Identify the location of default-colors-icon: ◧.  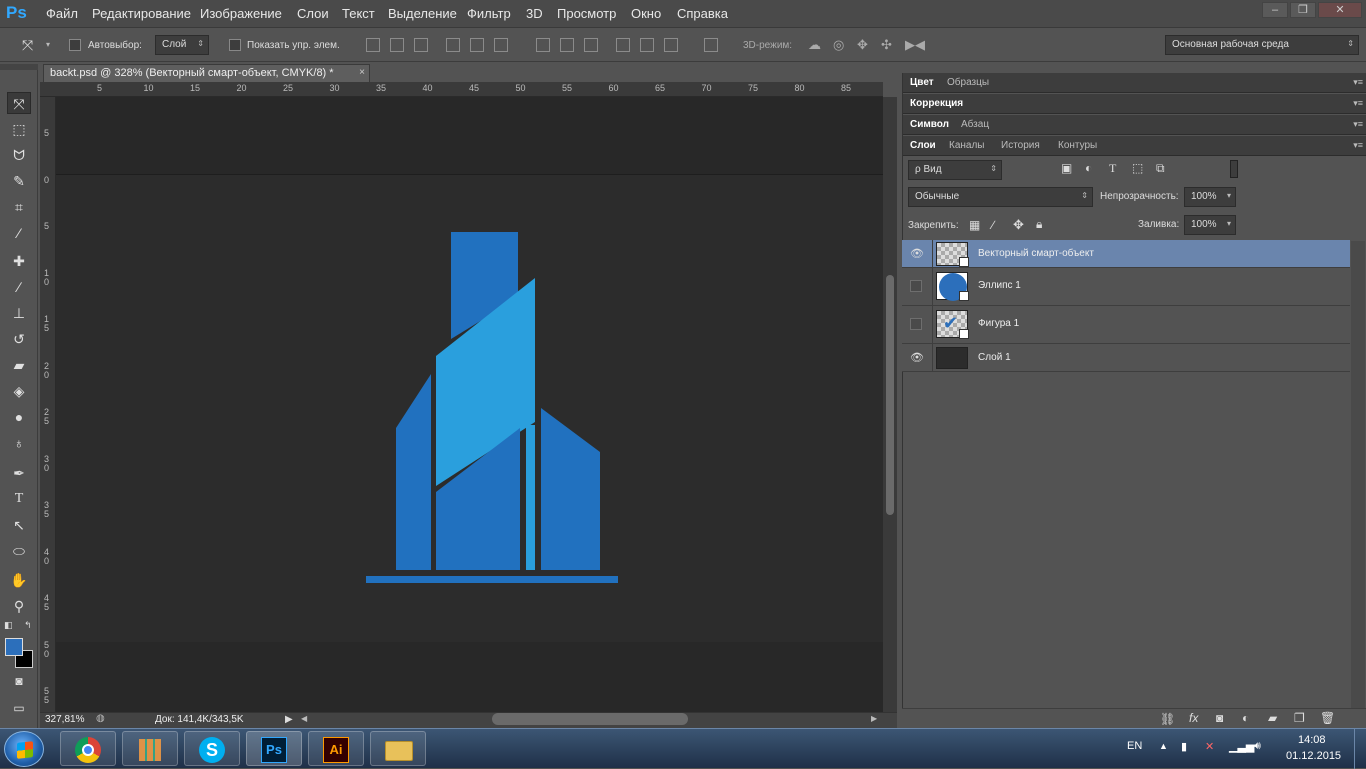
(8, 625).